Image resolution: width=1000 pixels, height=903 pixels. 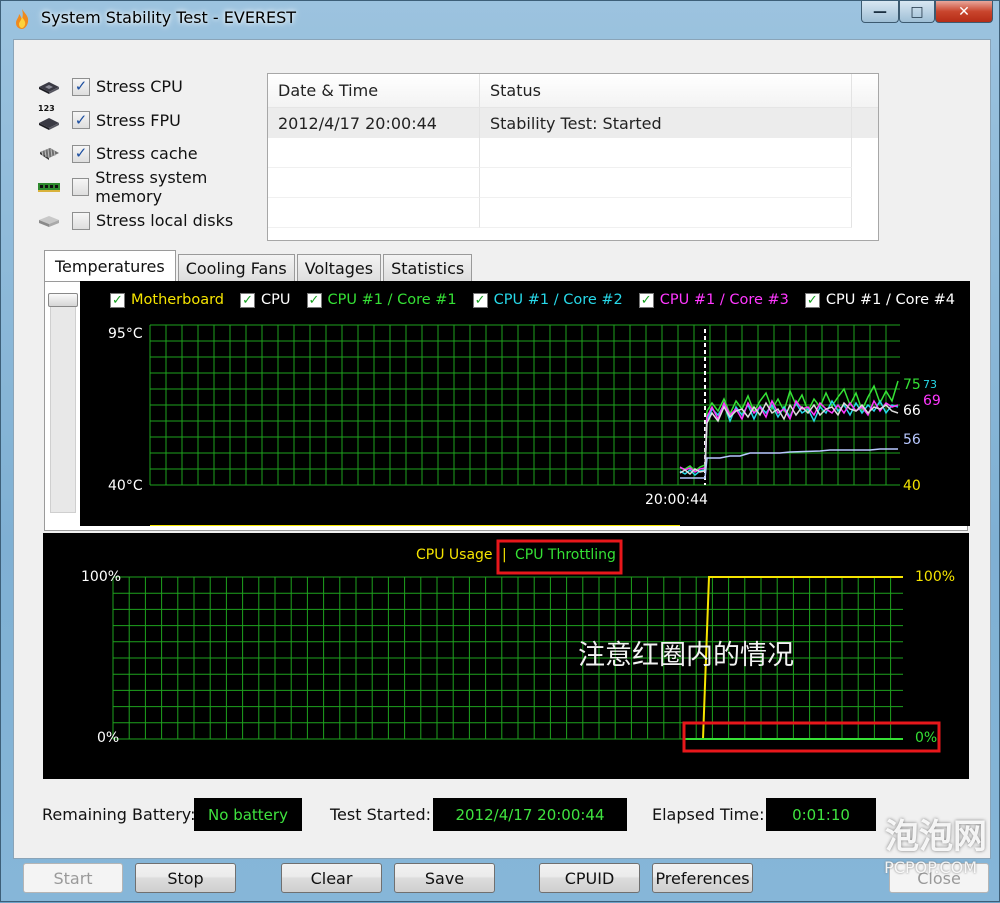 What do you see at coordinates (811, 737) in the screenshot?
I see `throttle-zero-highlight` at bounding box center [811, 737].